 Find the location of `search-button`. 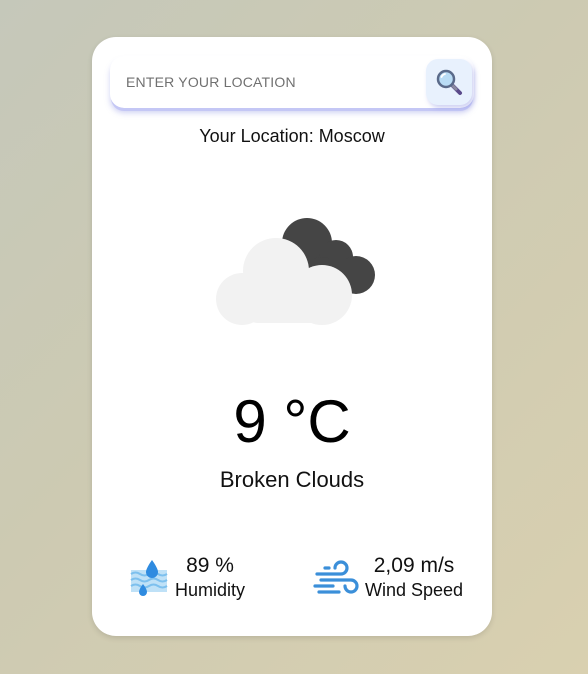

search-button is located at coordinates (449, 82).